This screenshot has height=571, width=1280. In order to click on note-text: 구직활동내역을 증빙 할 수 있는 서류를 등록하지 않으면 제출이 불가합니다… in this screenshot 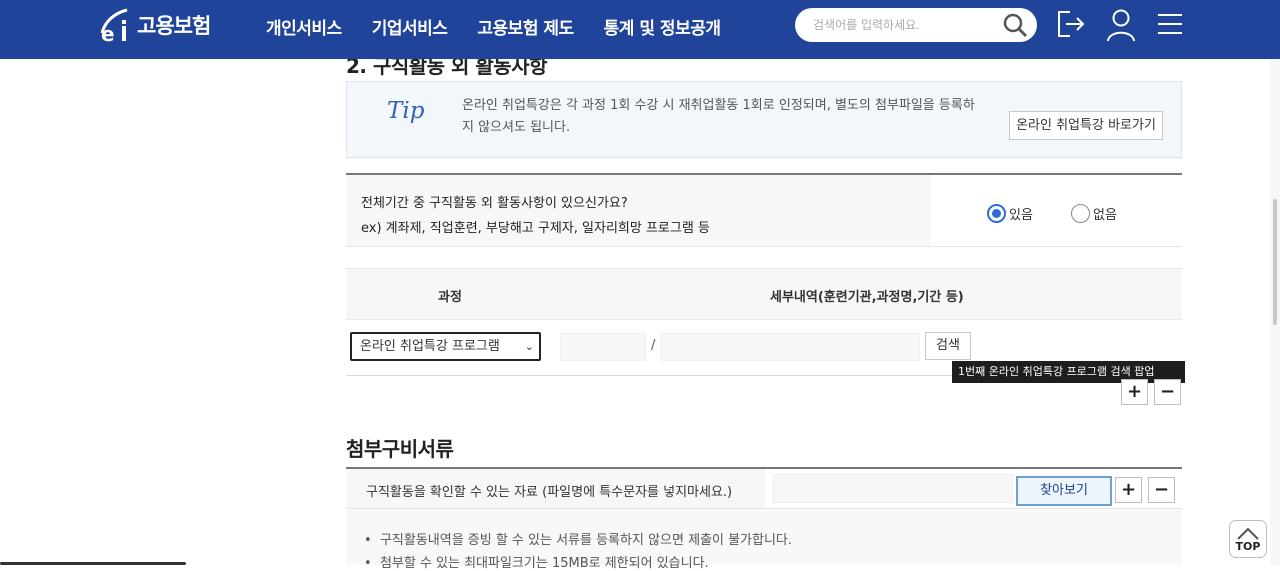, I will do `click(586, 540)`.